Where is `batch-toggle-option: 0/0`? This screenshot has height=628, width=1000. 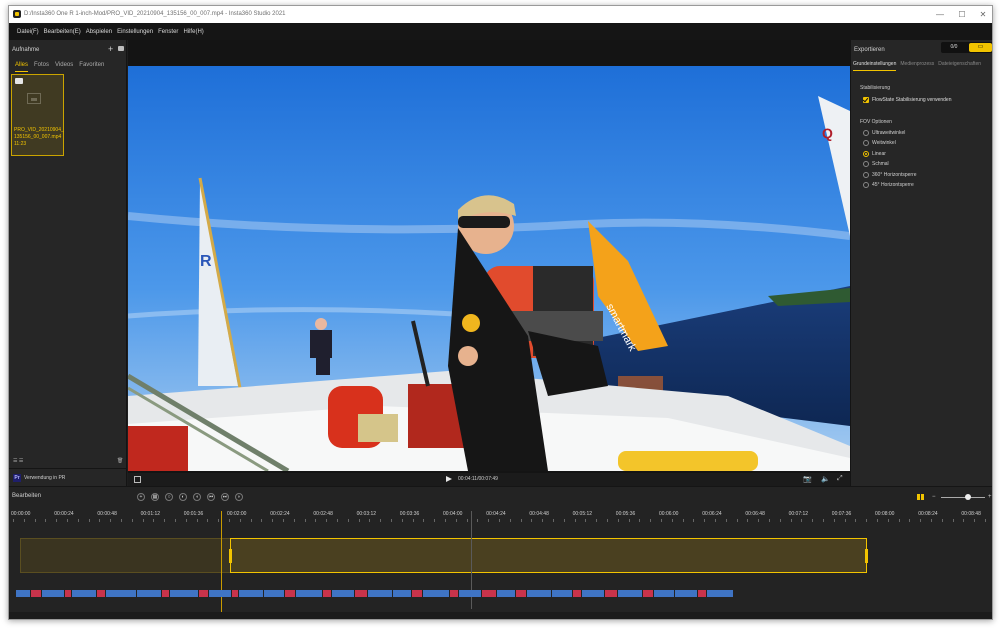
batch-toggle-option: 0/0 is located at coordinates (954, 47).